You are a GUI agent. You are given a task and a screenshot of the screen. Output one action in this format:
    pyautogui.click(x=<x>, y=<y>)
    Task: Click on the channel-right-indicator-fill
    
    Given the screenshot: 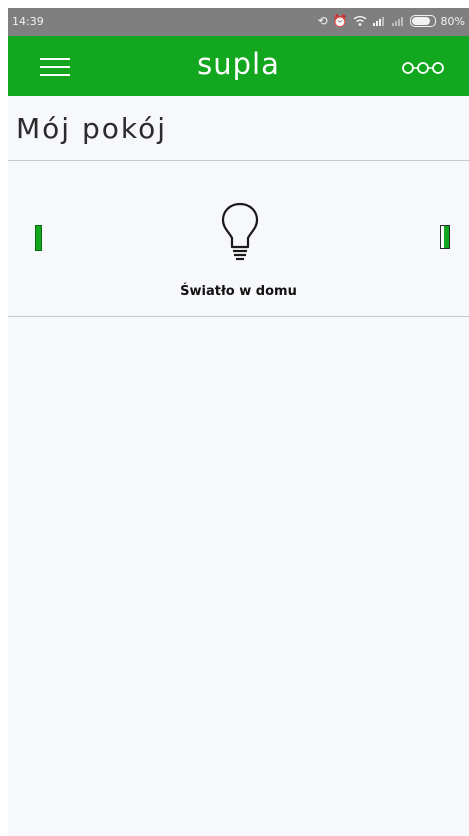 What is the action you would take?
    pyautogui.click(x=446, y=237)
    